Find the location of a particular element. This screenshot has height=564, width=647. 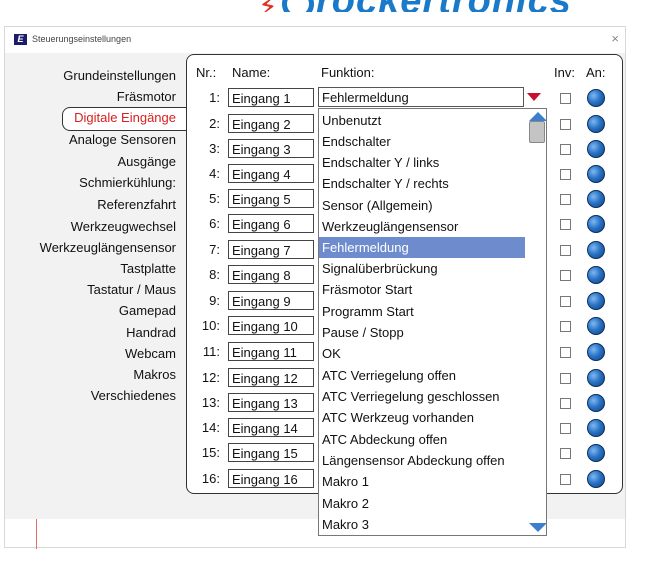

row-number: 7: is located at coordinates (214, 249).